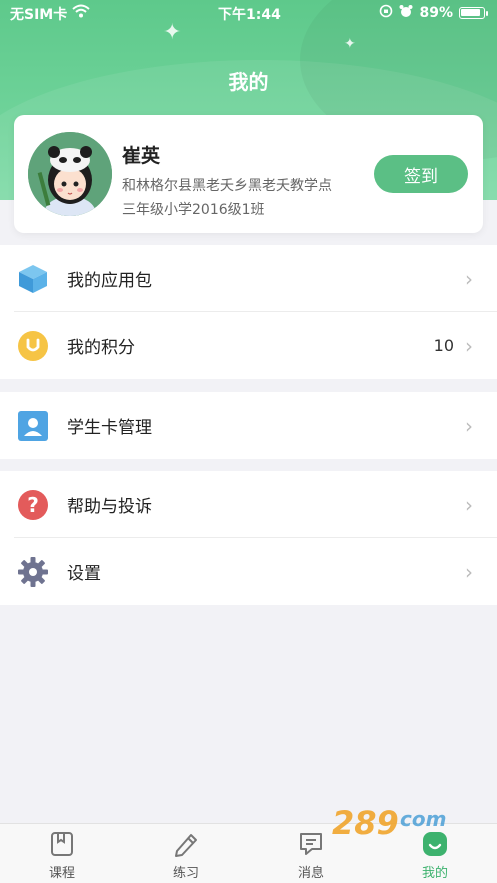  Describe the element at coordinates (84, 574) in the screenshot. I see `menu-item-label: 设置` at that location.